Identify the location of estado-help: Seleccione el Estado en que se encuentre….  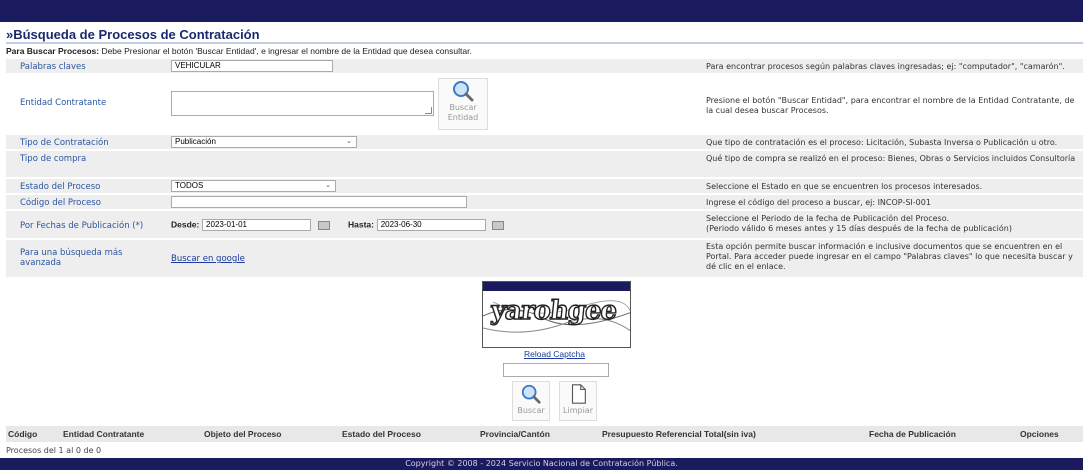
(844, 186).